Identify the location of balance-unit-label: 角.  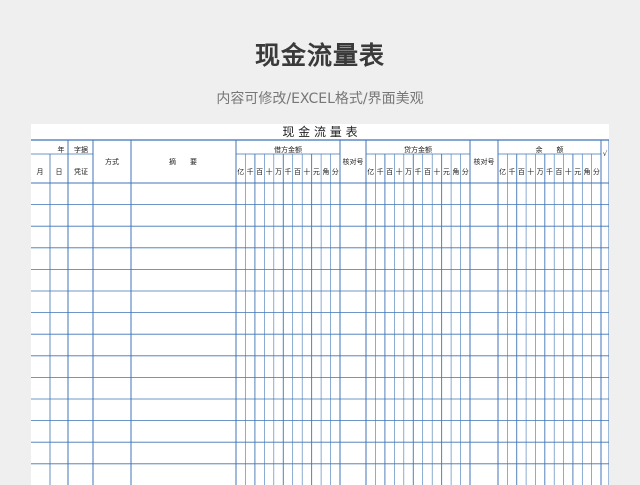
(586, 171).